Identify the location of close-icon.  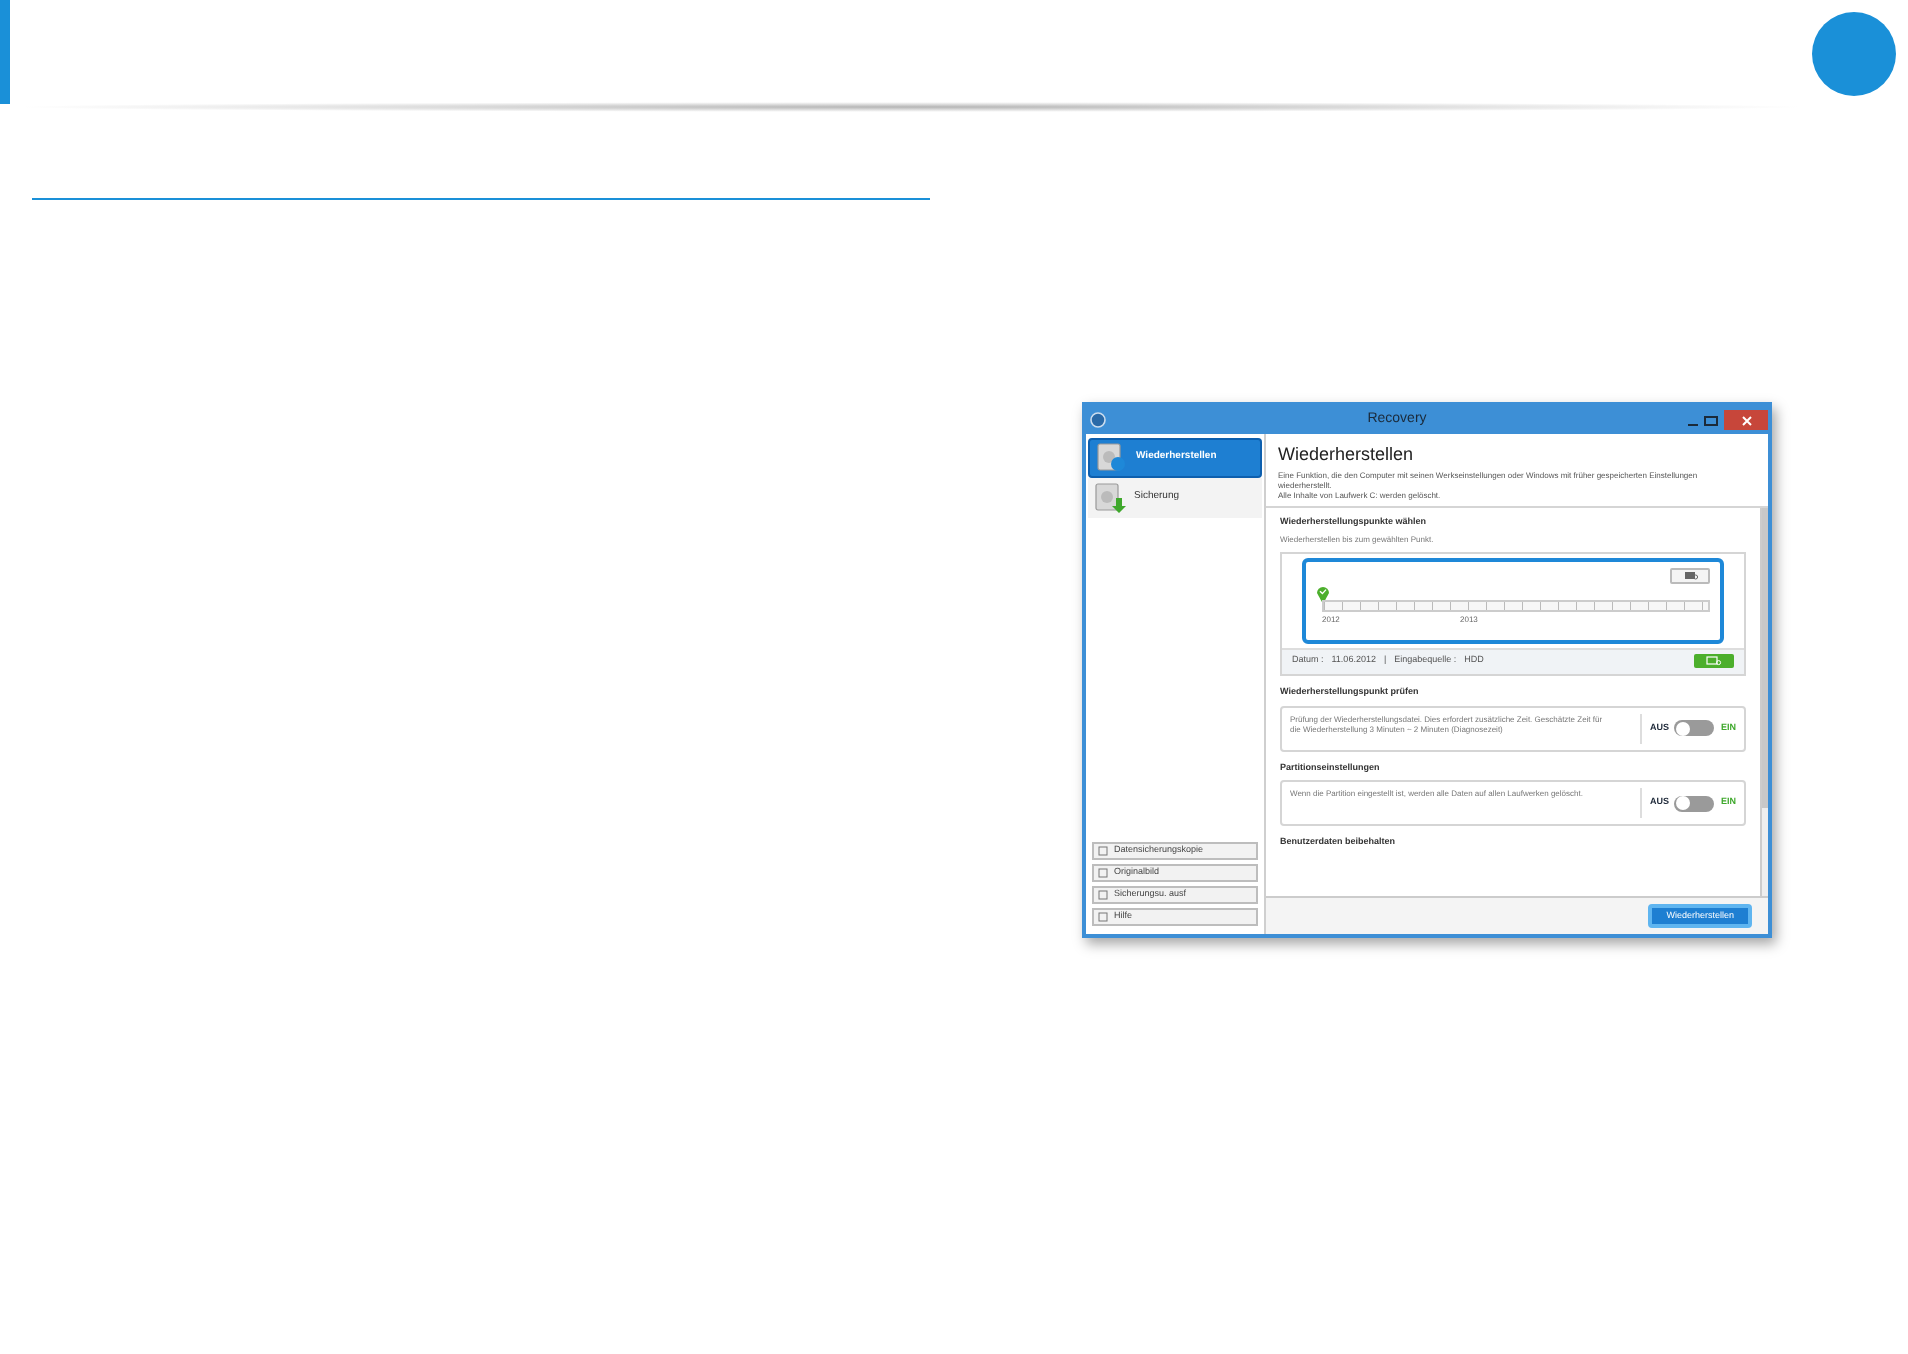
(1746, 420).